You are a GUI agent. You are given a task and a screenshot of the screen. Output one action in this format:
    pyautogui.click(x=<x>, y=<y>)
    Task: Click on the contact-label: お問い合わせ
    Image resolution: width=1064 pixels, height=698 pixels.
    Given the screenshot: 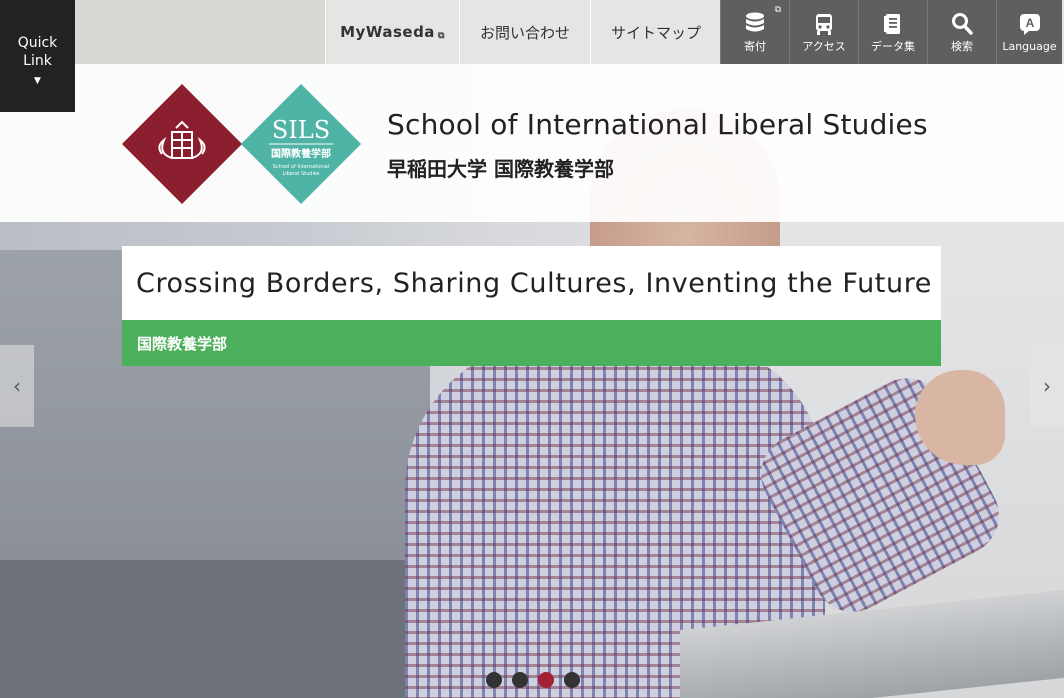 What is the action you would take?
    pyautogui.click(x=524, y=32)
    